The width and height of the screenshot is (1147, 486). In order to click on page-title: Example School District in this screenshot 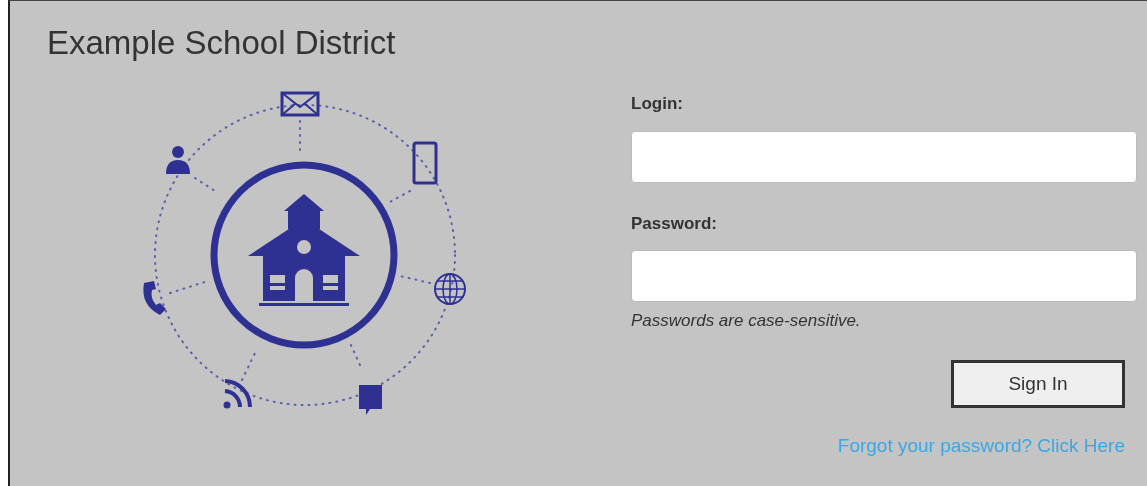, I will do `click(221, 42)`.